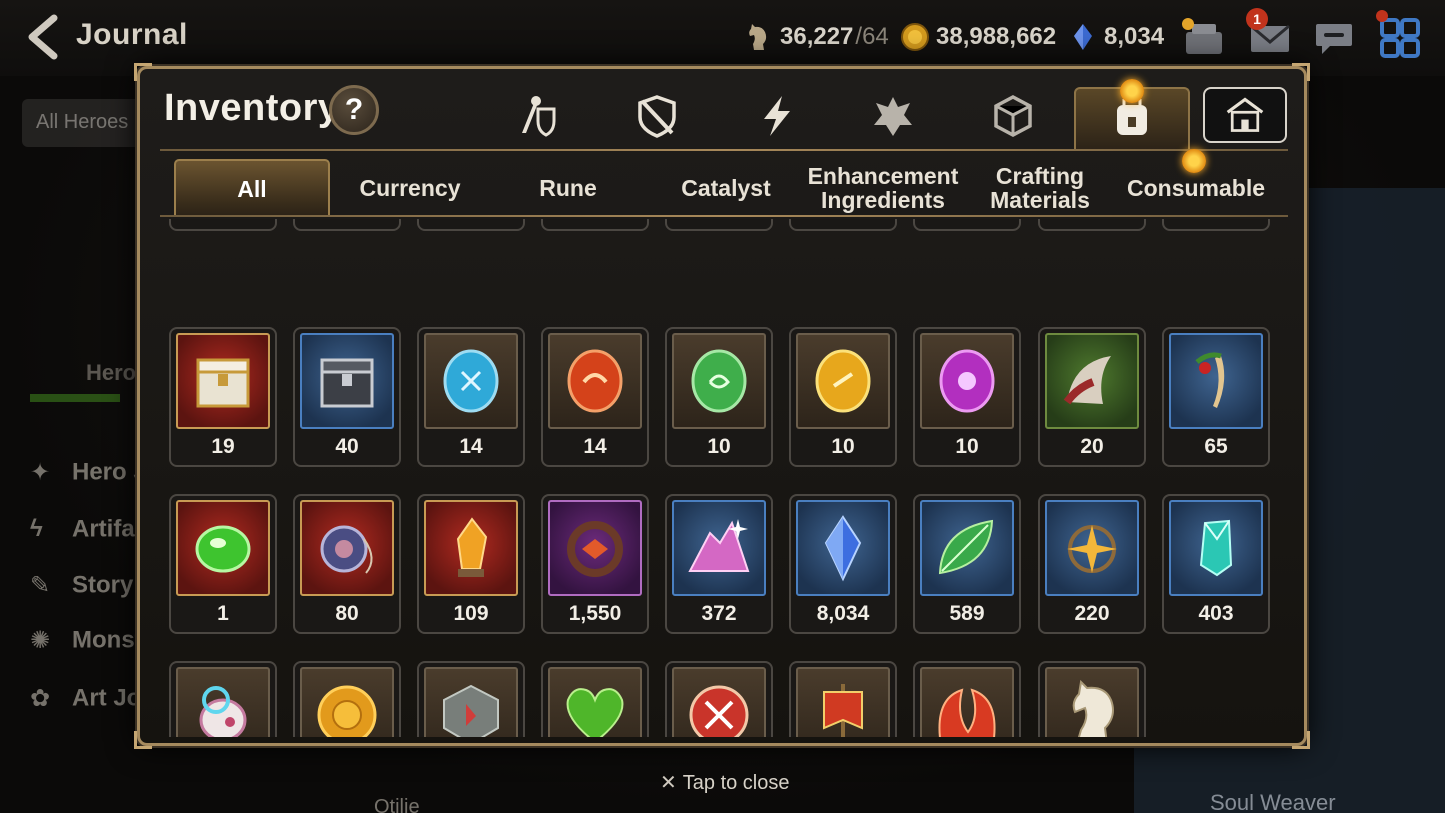 This screenshot has width=1445, height=813. Describe the element at coordinates (471, 613) in the screenshot. I see `item-quantity: 109` at that location.